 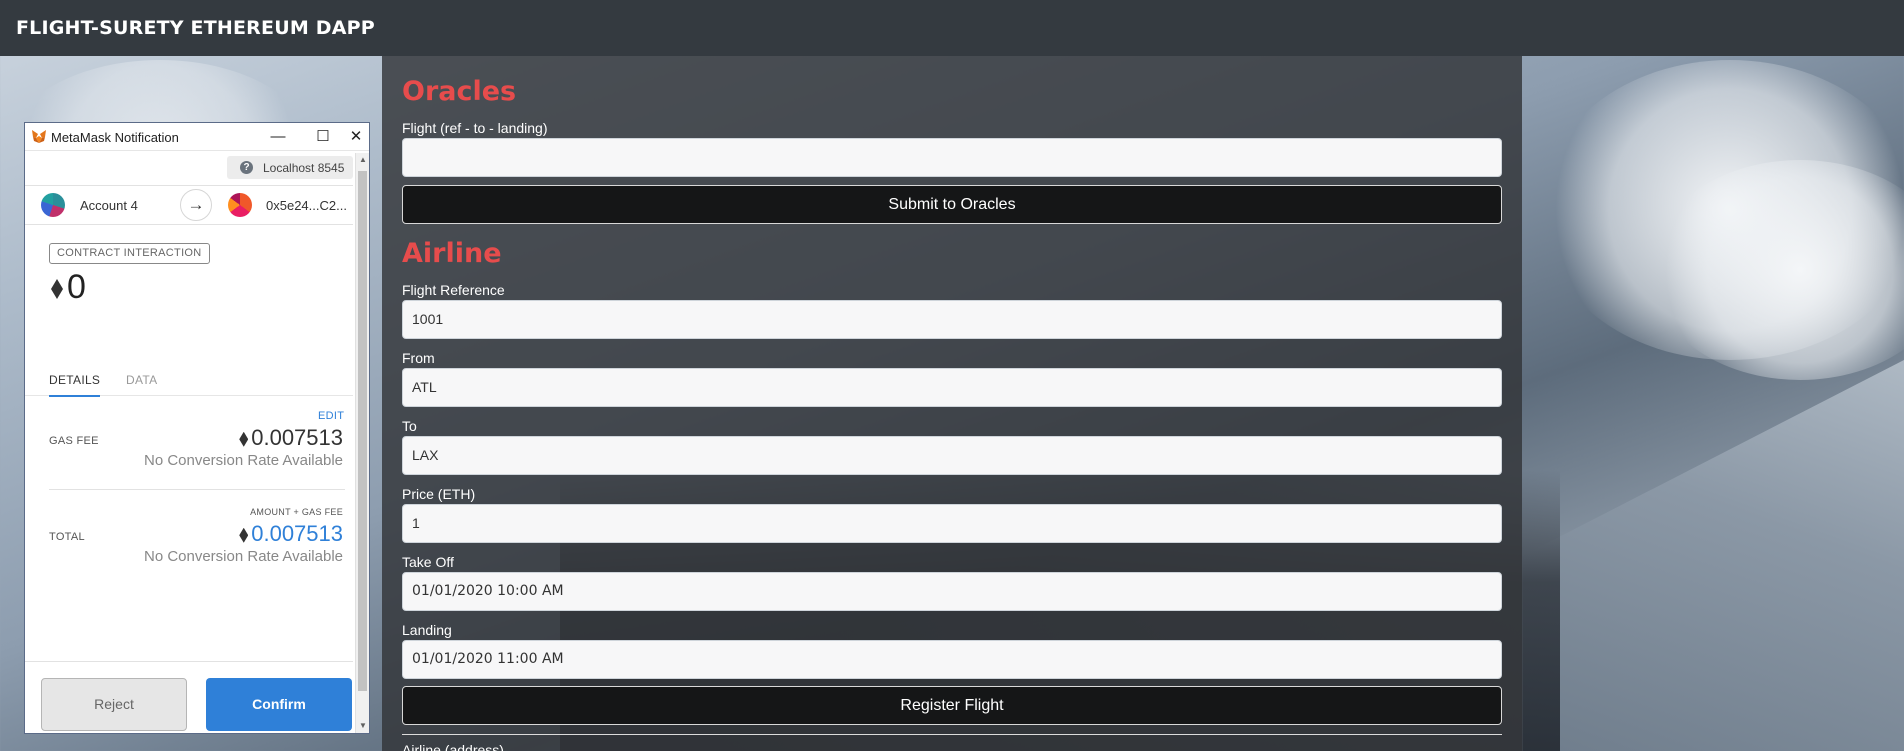 I want to click on details-tabs: DETAILS DATA, so click(x=189, y=380).